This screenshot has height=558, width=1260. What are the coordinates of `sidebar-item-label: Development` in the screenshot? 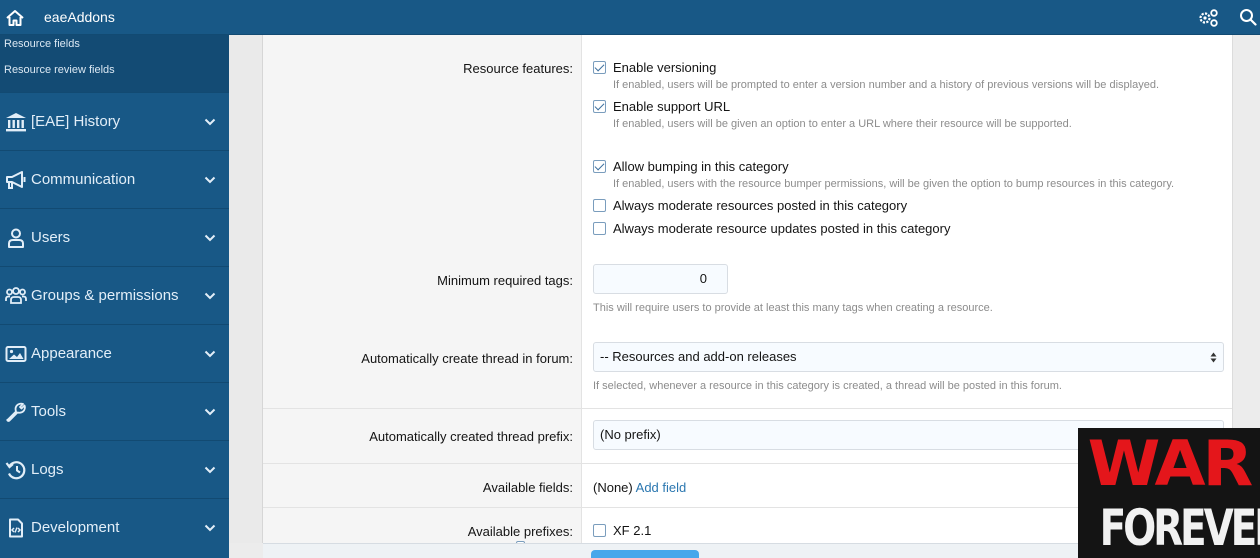 It's located at (75, 527).